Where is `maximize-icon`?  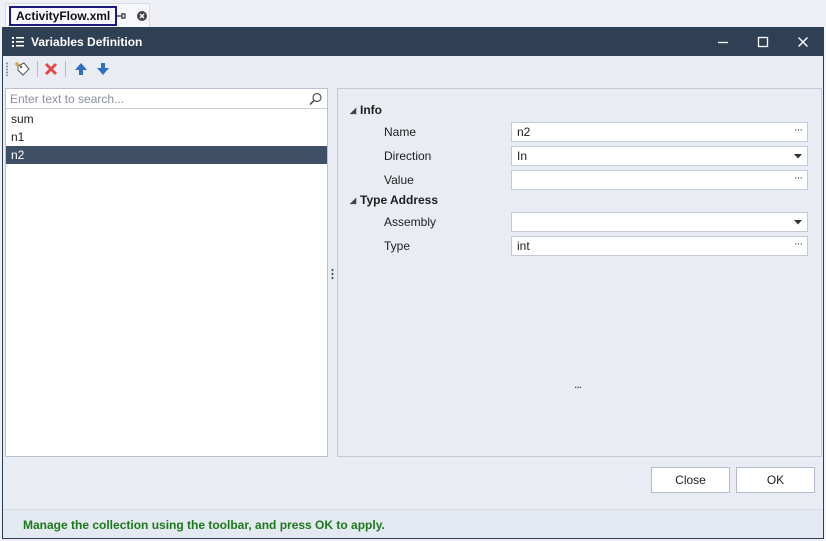
maximize-icon is located at coordinates (763, 42).